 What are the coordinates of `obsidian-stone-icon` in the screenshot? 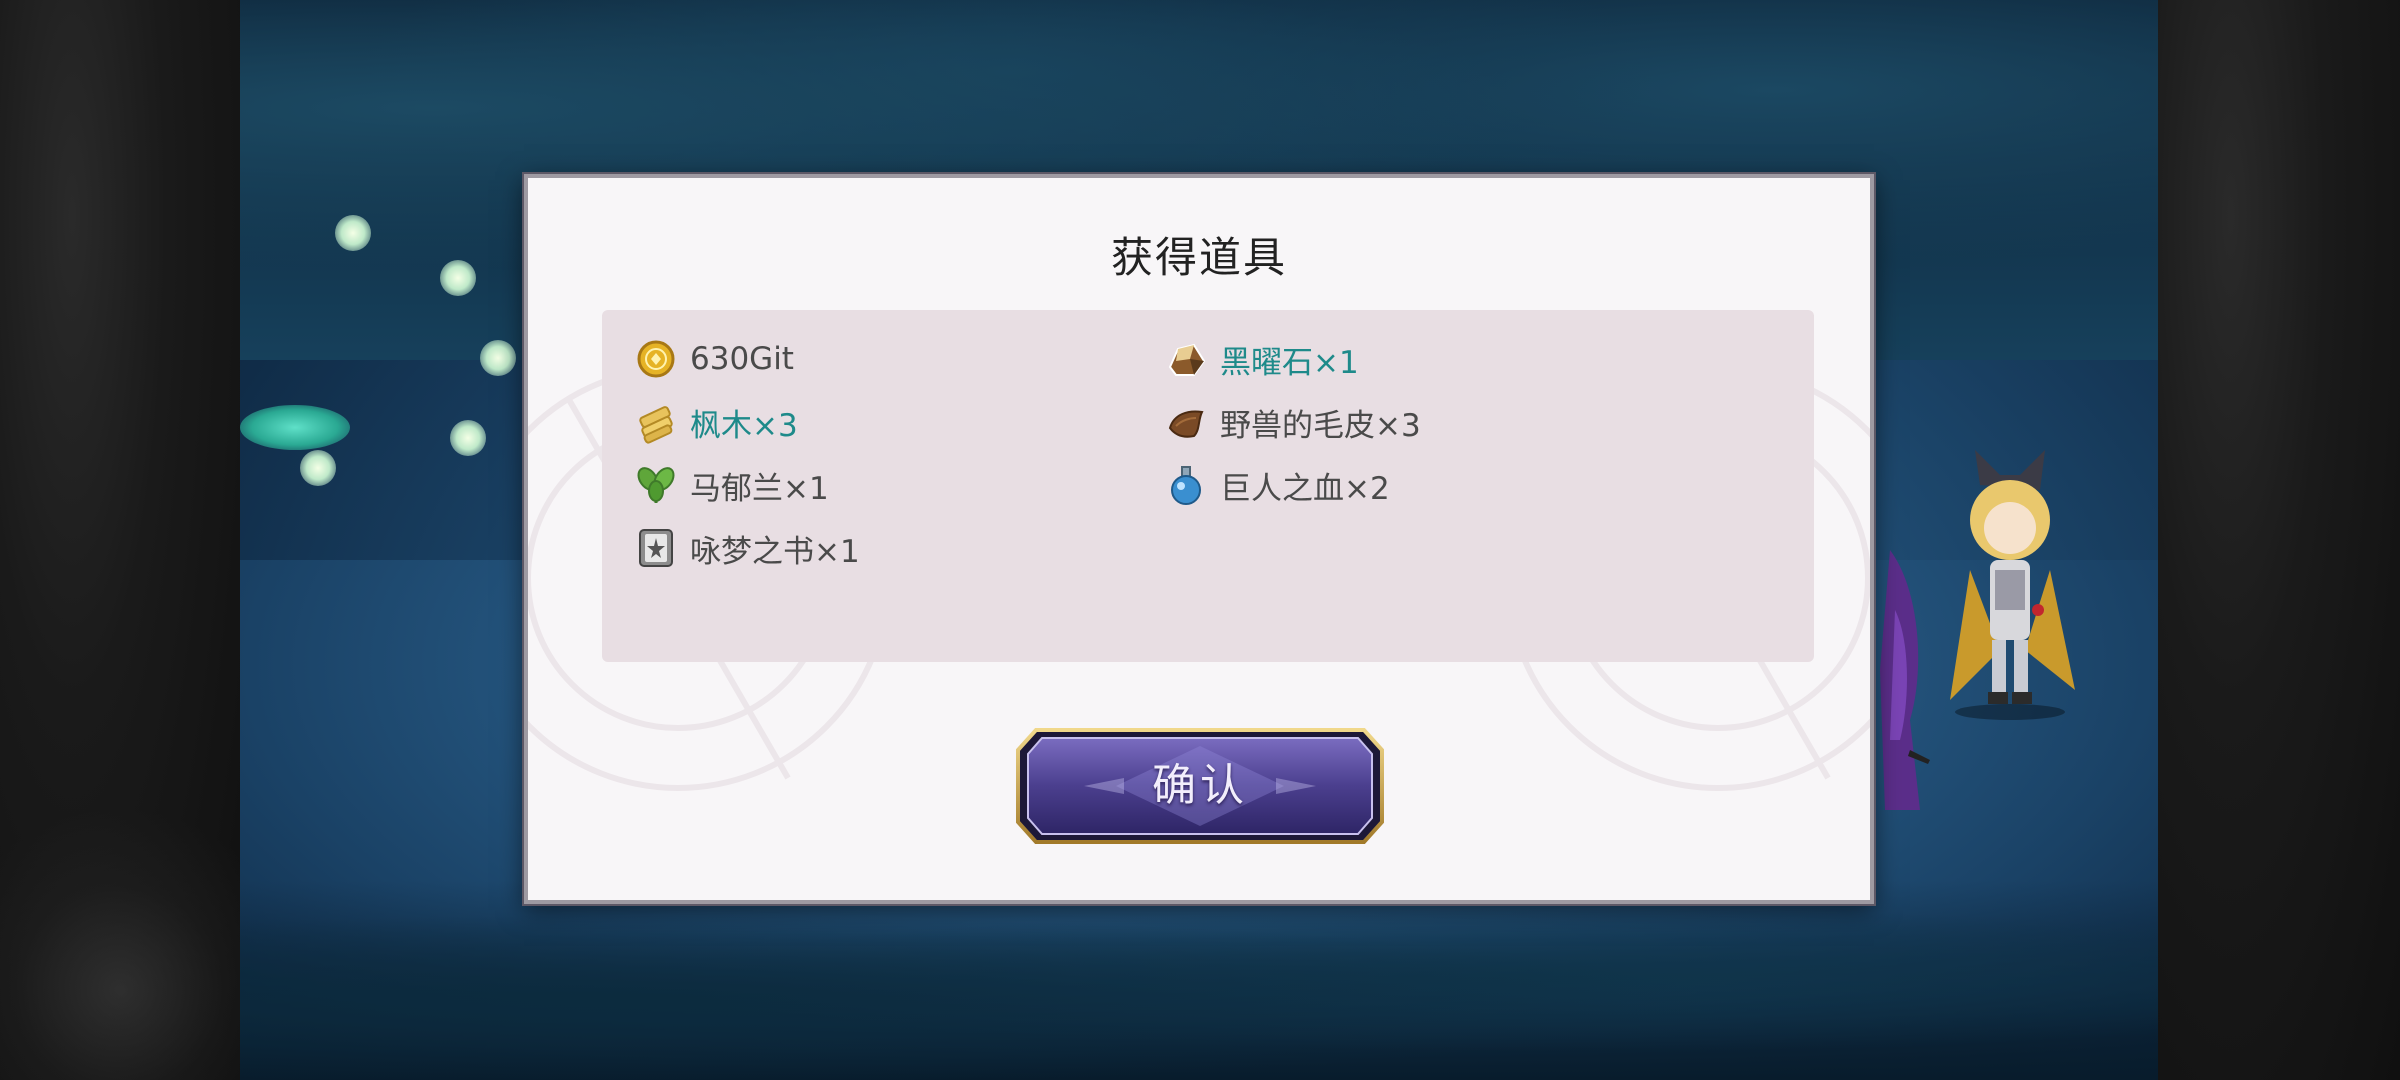 It's located at (1187, 359).